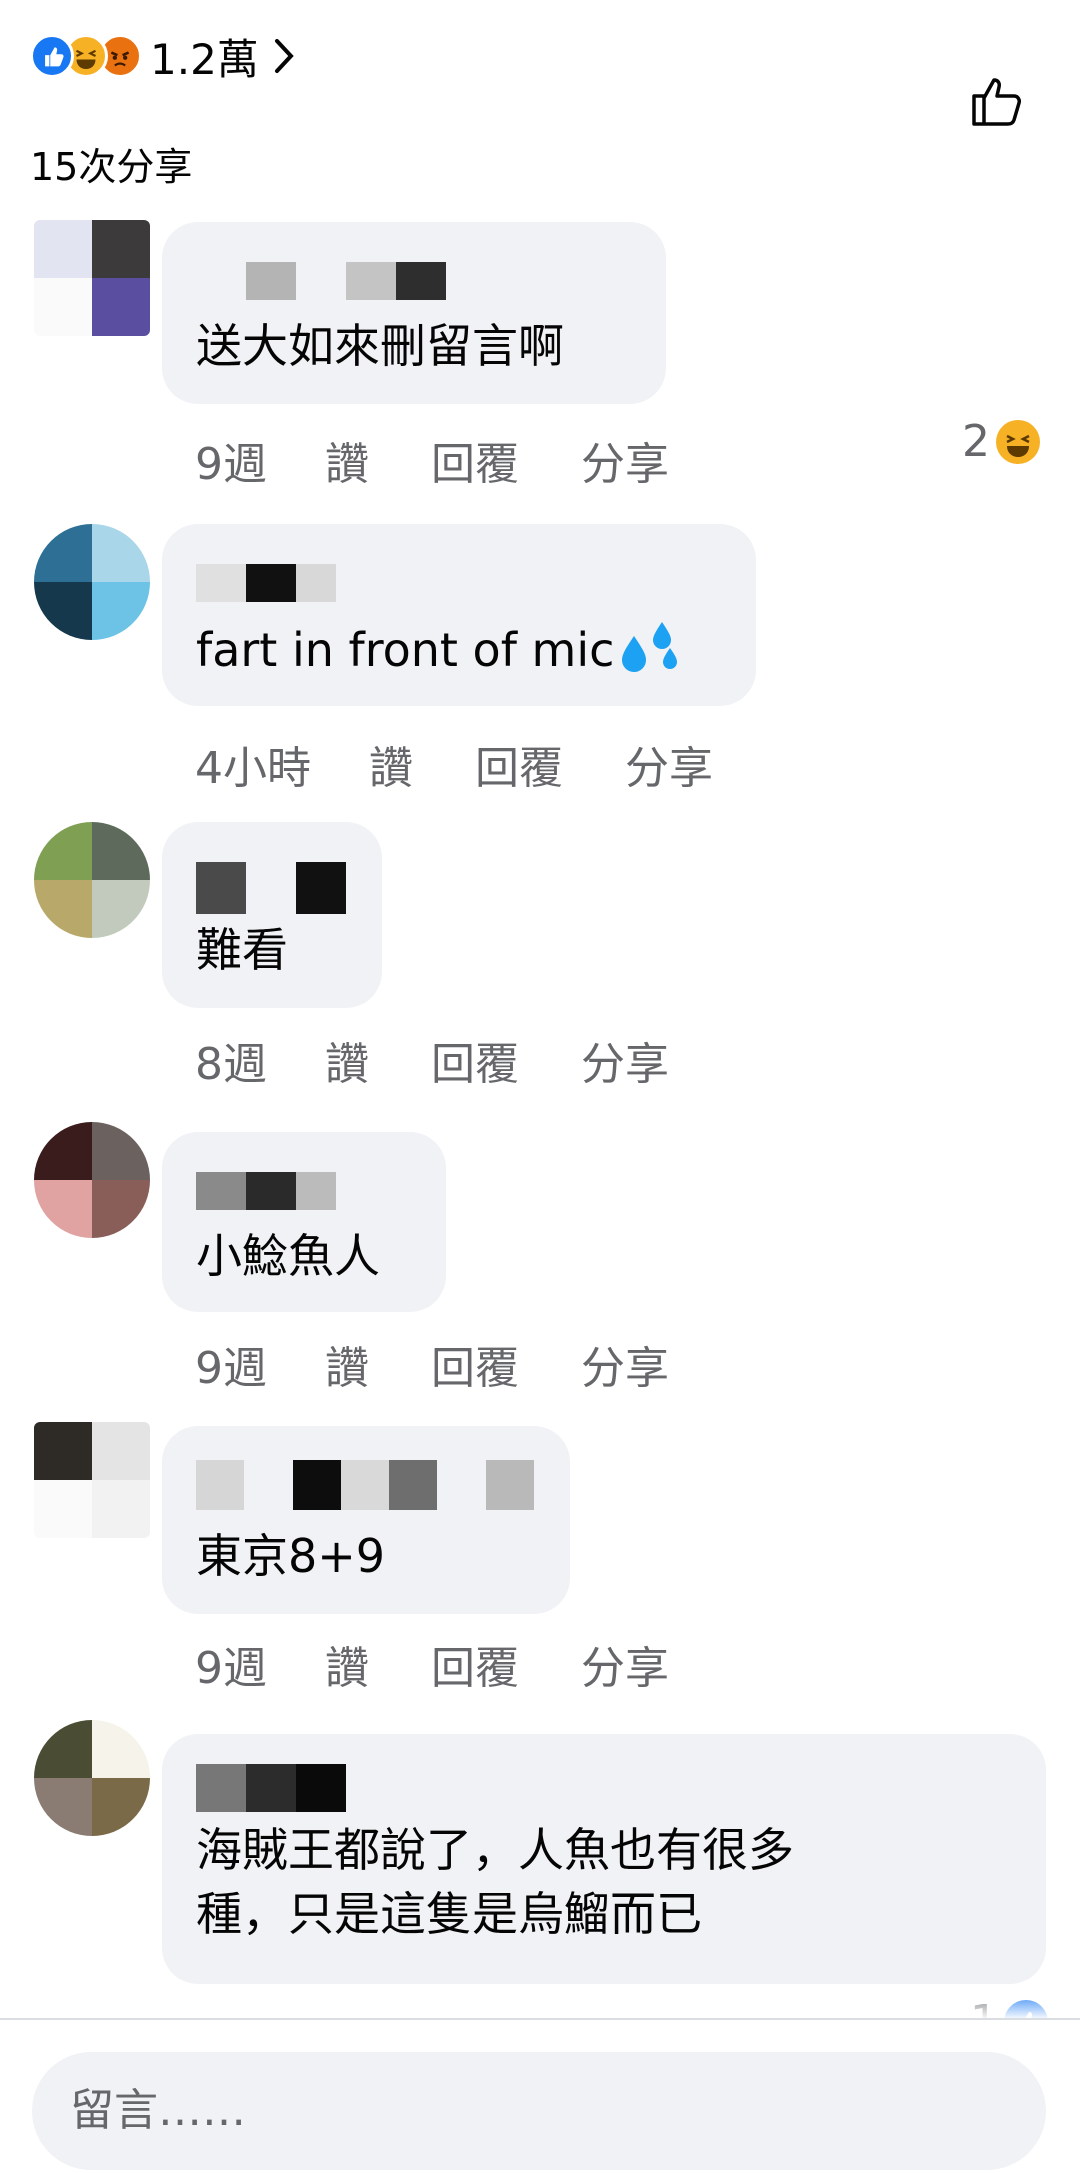 This screenshot has width=1080, height=2173. What do you see at coordinates (52, 56) in the screenshot?
I see `like-icon` at bounding box center [52, 56].